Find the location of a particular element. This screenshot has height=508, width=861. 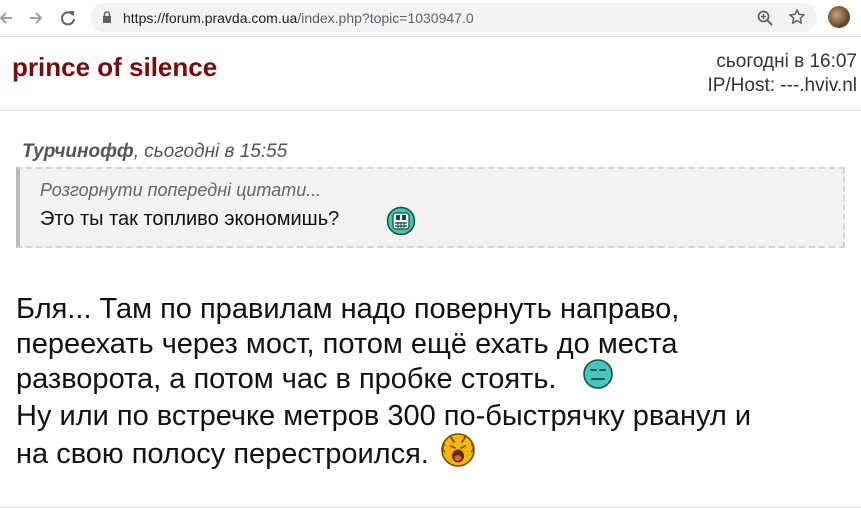

lock-icon is located at coordinates (107, 20).